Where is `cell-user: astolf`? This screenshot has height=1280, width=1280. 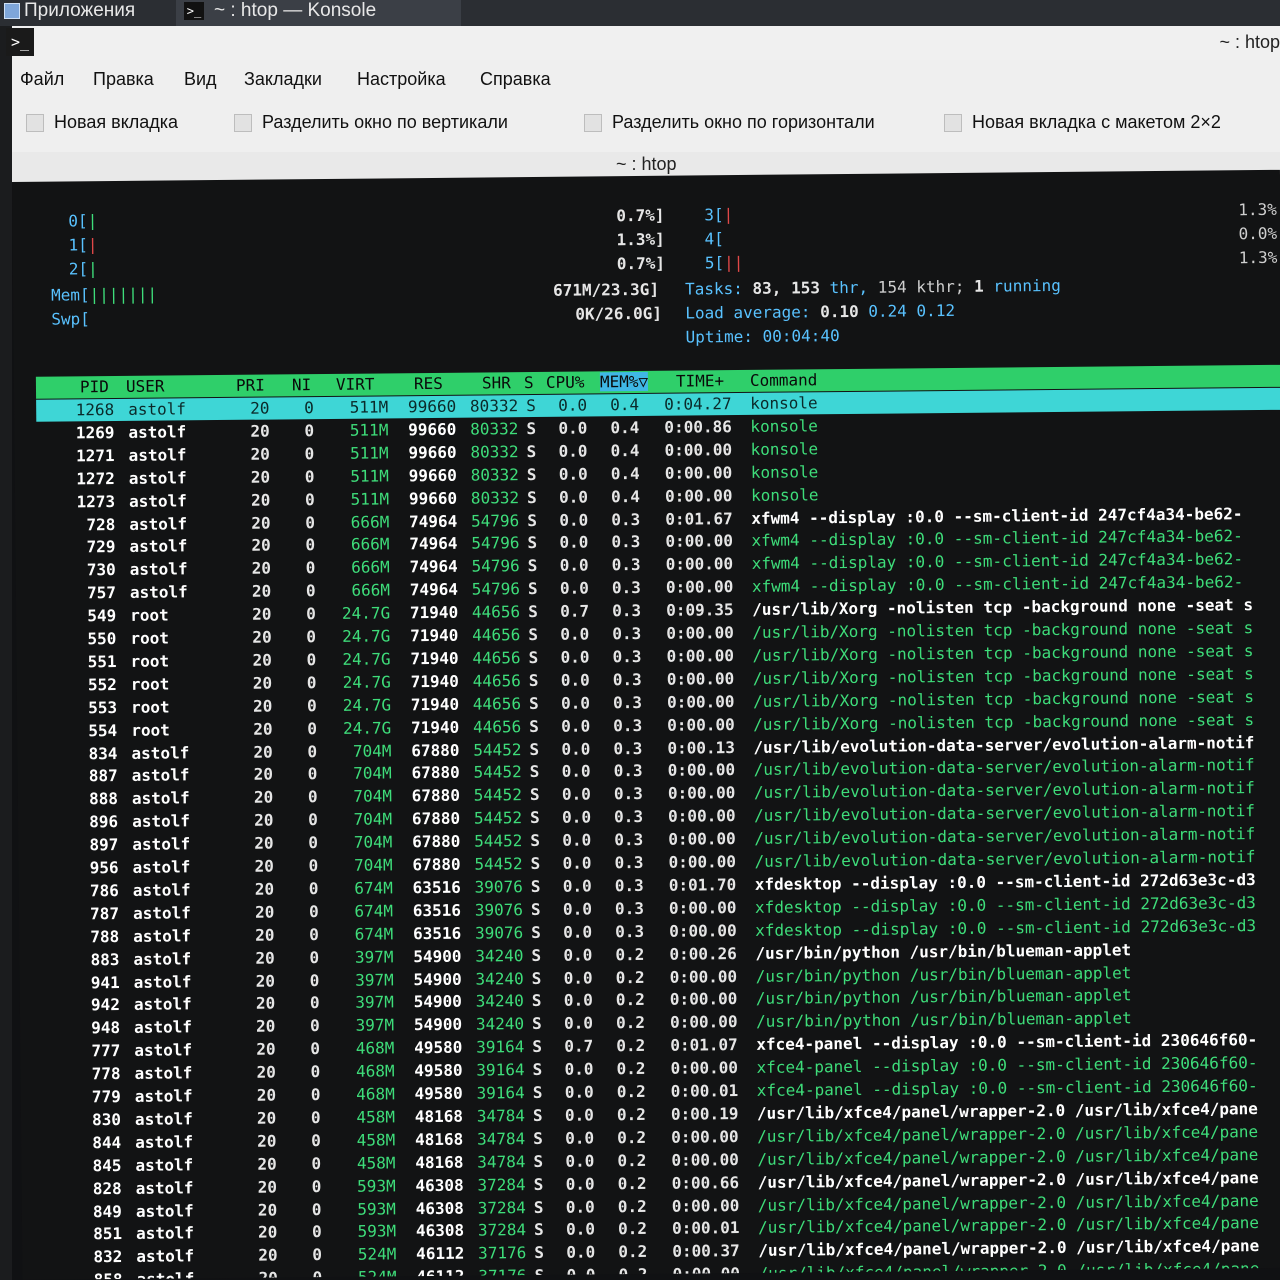 cell-user: astolf is located at coordinates (160, 752).